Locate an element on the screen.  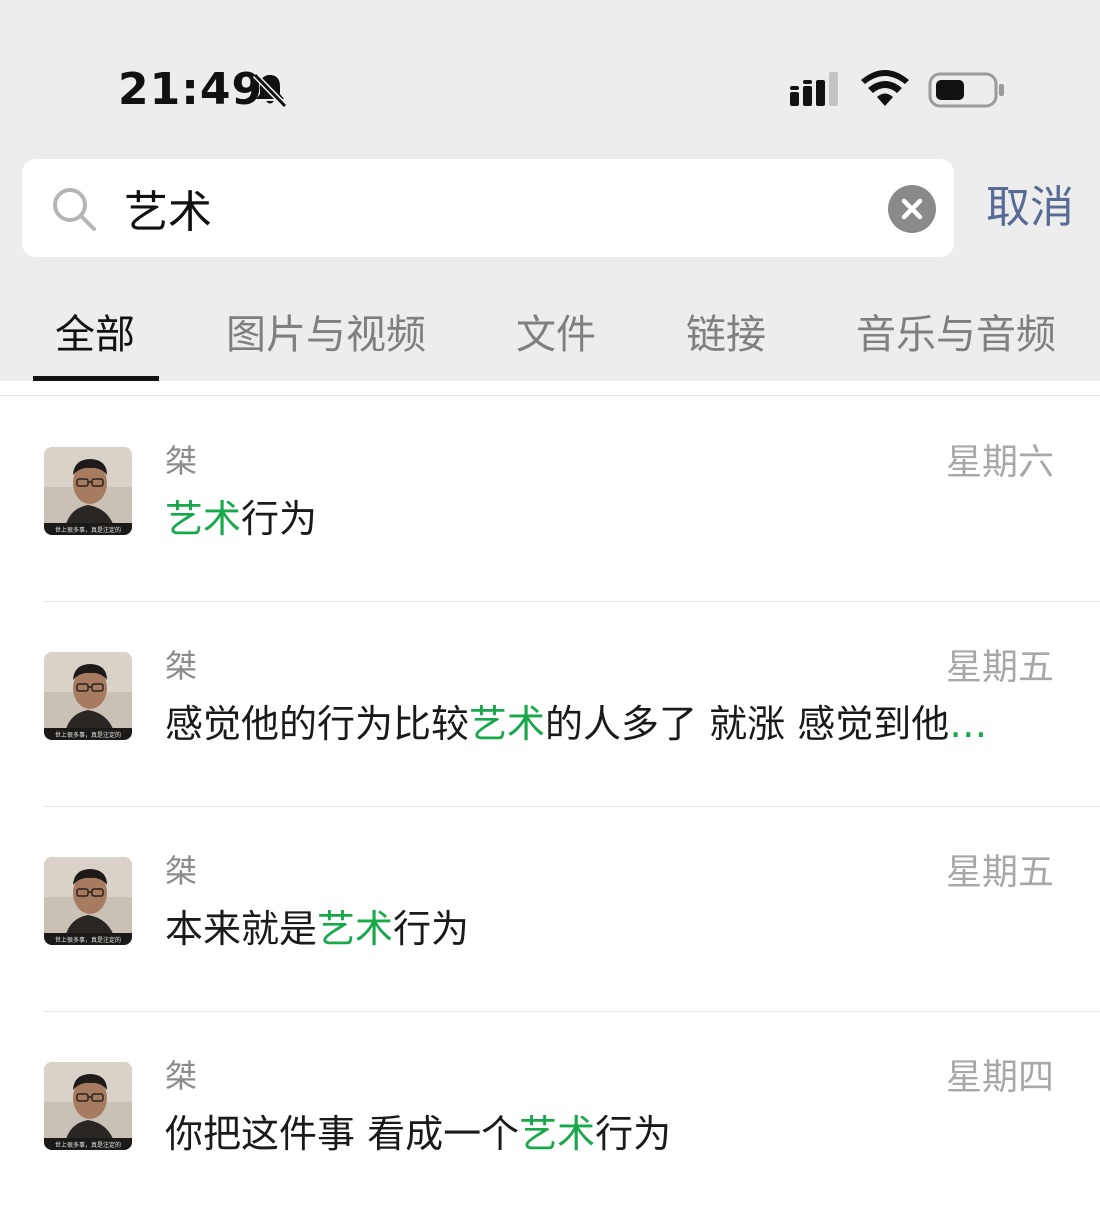
message-snippet: 艺术行为 is located at coordinates (605, 519).